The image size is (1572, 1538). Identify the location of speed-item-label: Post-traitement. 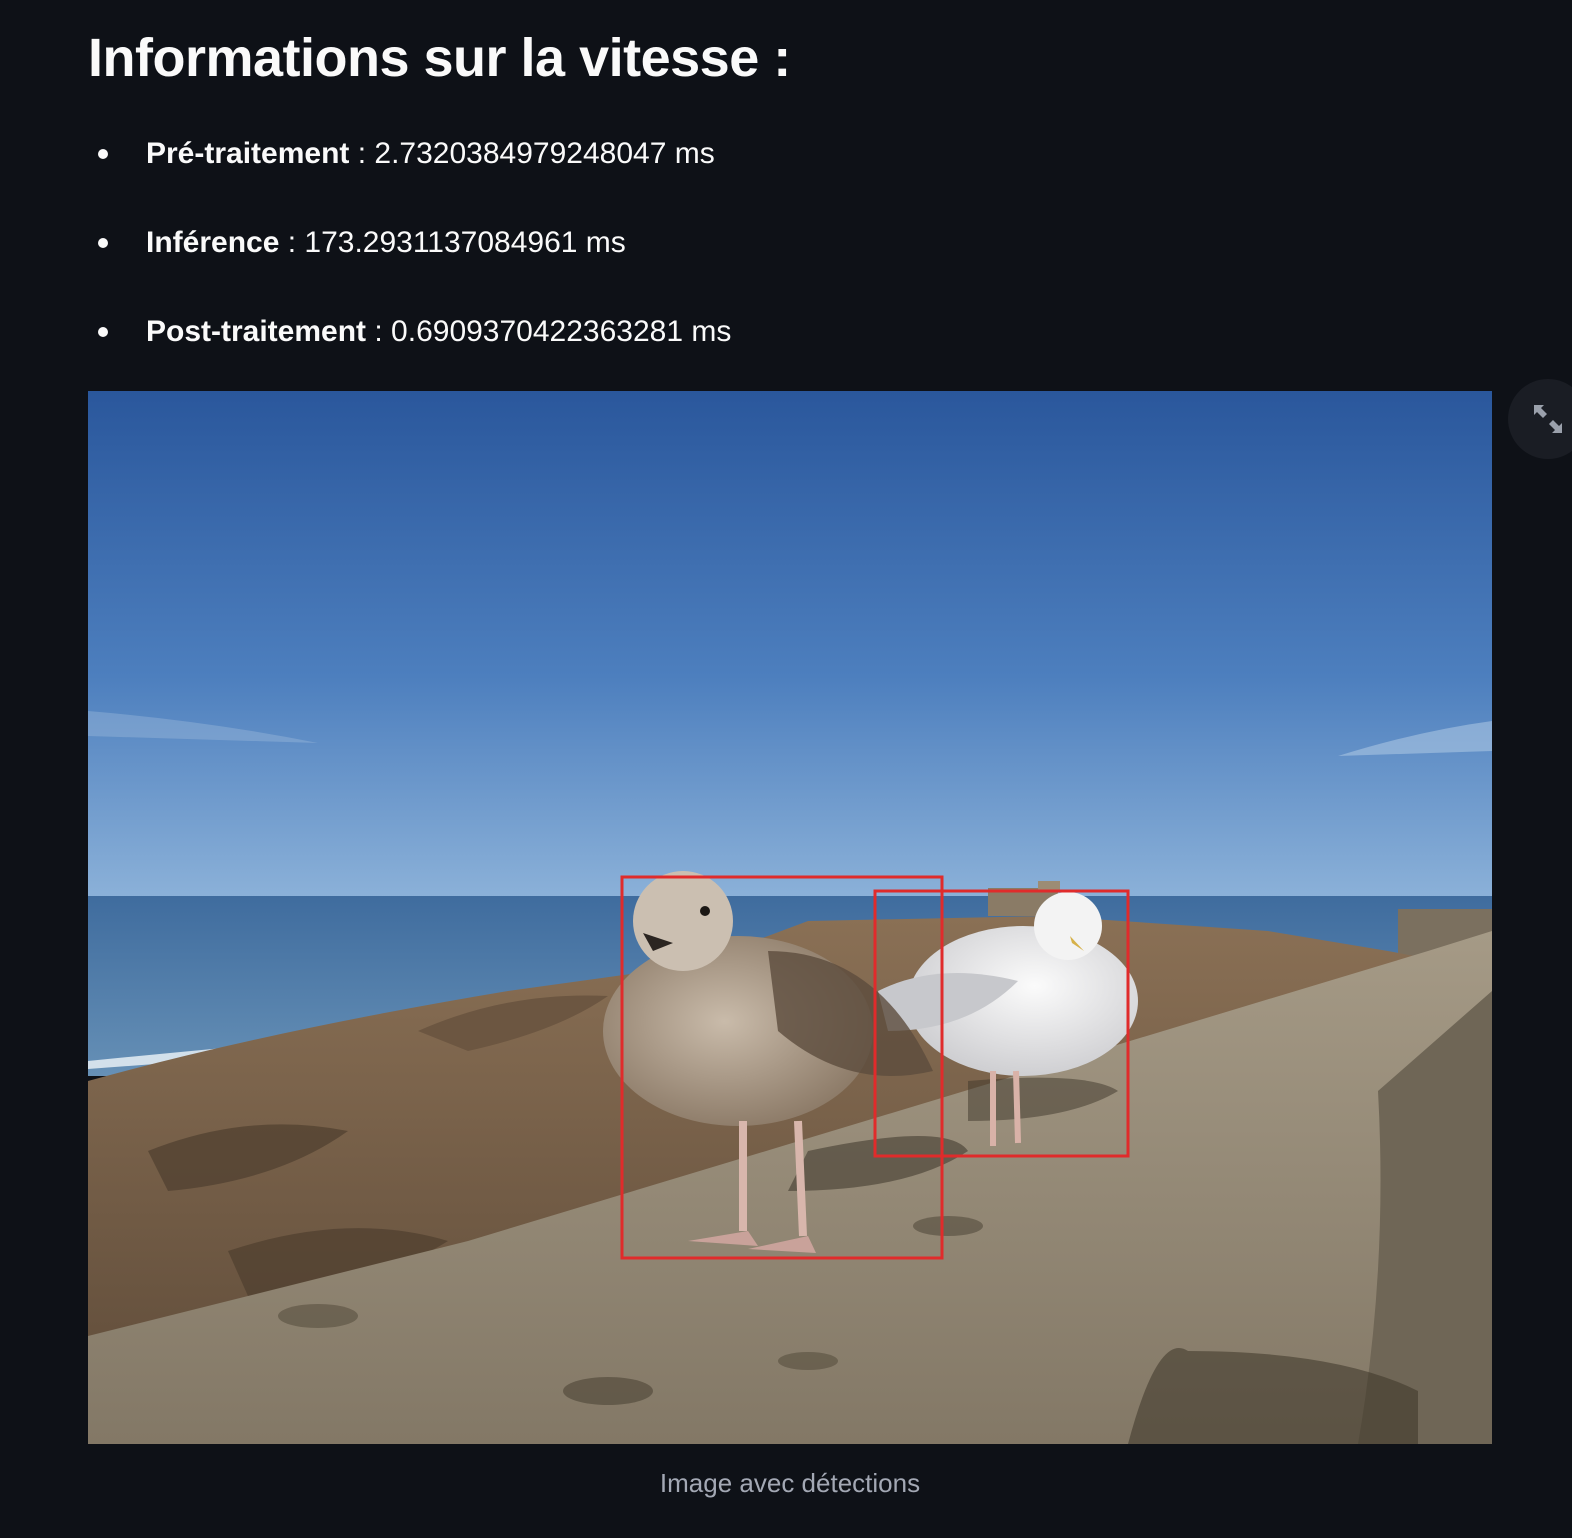
(256, 331).